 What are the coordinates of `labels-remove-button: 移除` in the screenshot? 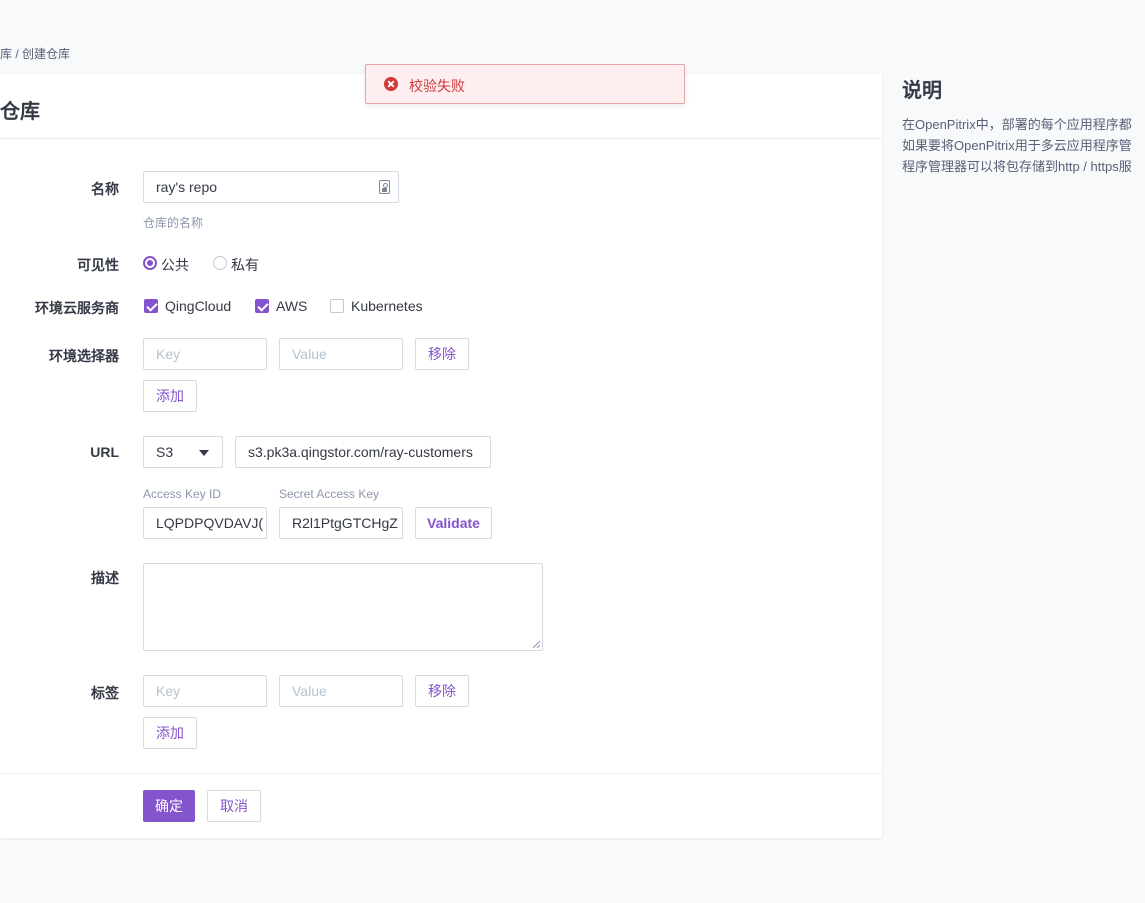 It's located at (442, 691).